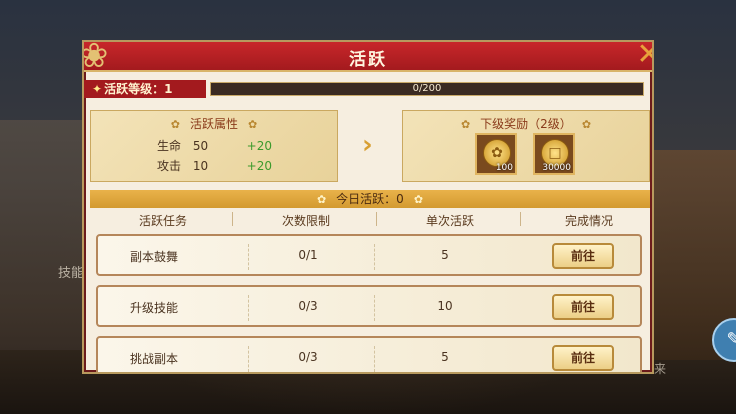 The image size is (736, 414). What do you see at coordinates (153, 359) in the screenshot?
I see `task-name: 挑战副本` at bounding box center [153, 359].